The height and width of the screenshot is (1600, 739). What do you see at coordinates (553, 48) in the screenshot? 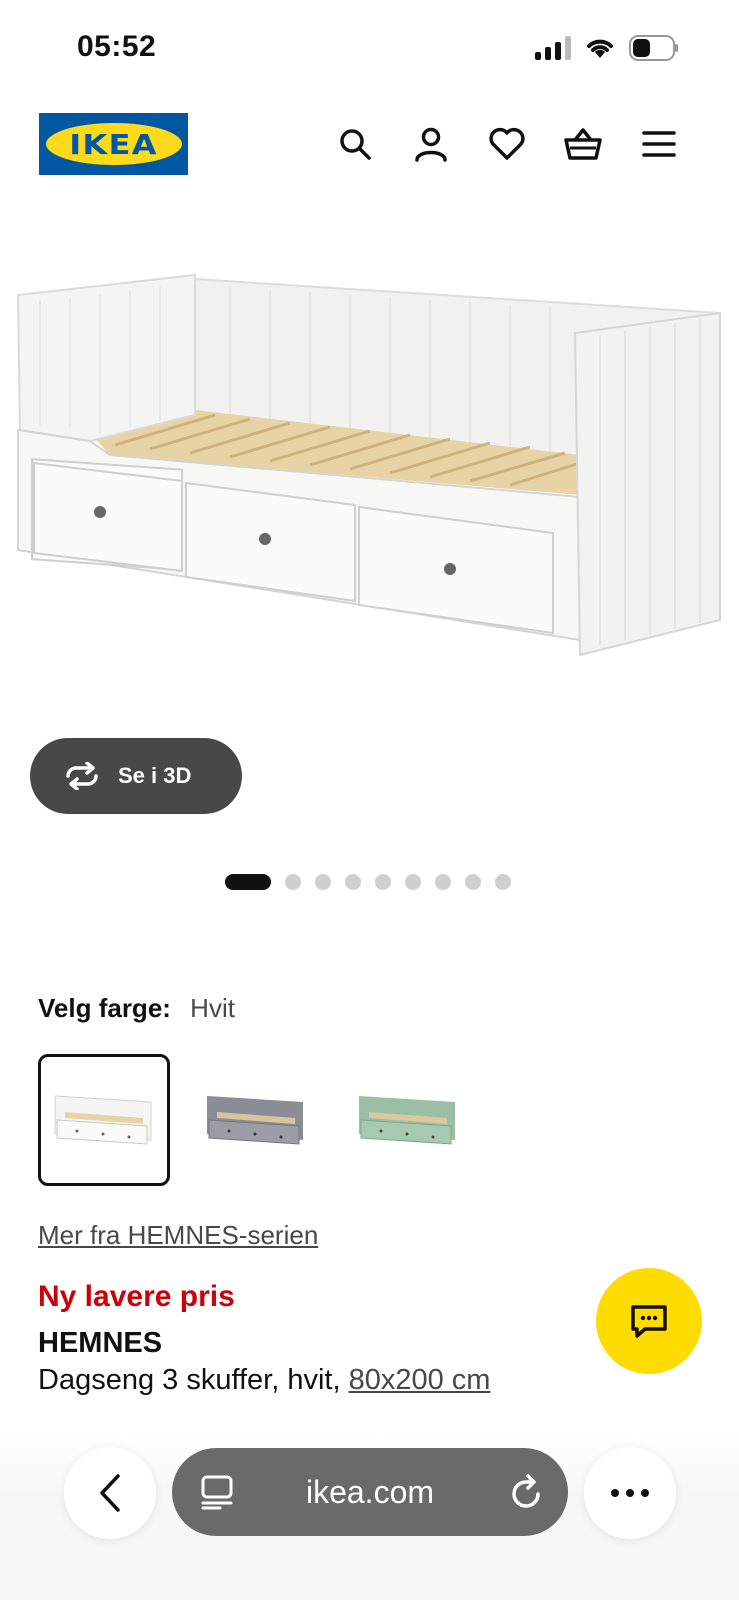
I see `signal-icon` at bounding box center [553, 48].